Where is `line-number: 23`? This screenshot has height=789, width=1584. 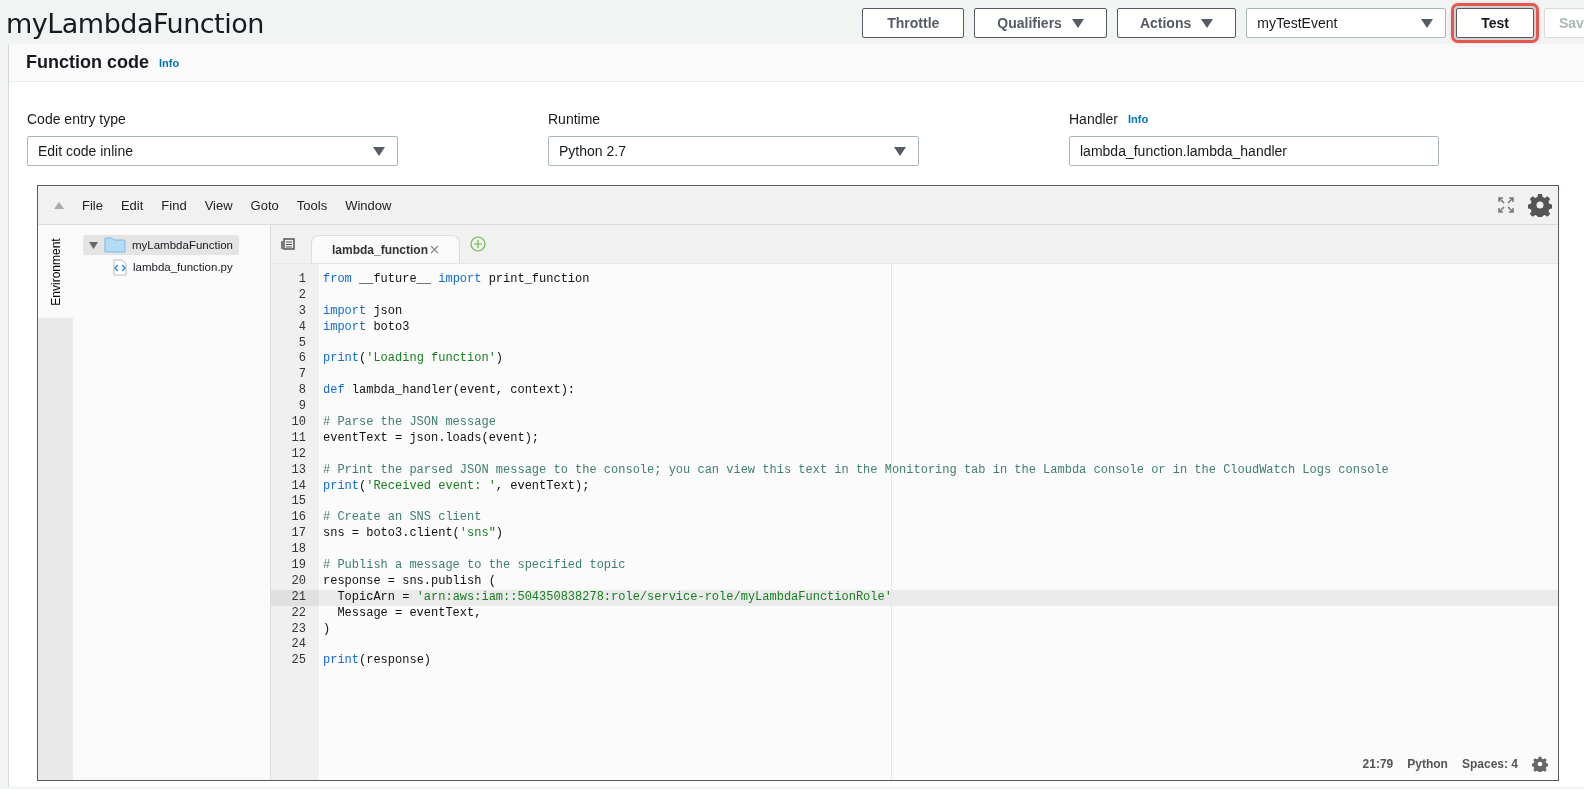
line-number: 23 is located at coordinates (298, 629).